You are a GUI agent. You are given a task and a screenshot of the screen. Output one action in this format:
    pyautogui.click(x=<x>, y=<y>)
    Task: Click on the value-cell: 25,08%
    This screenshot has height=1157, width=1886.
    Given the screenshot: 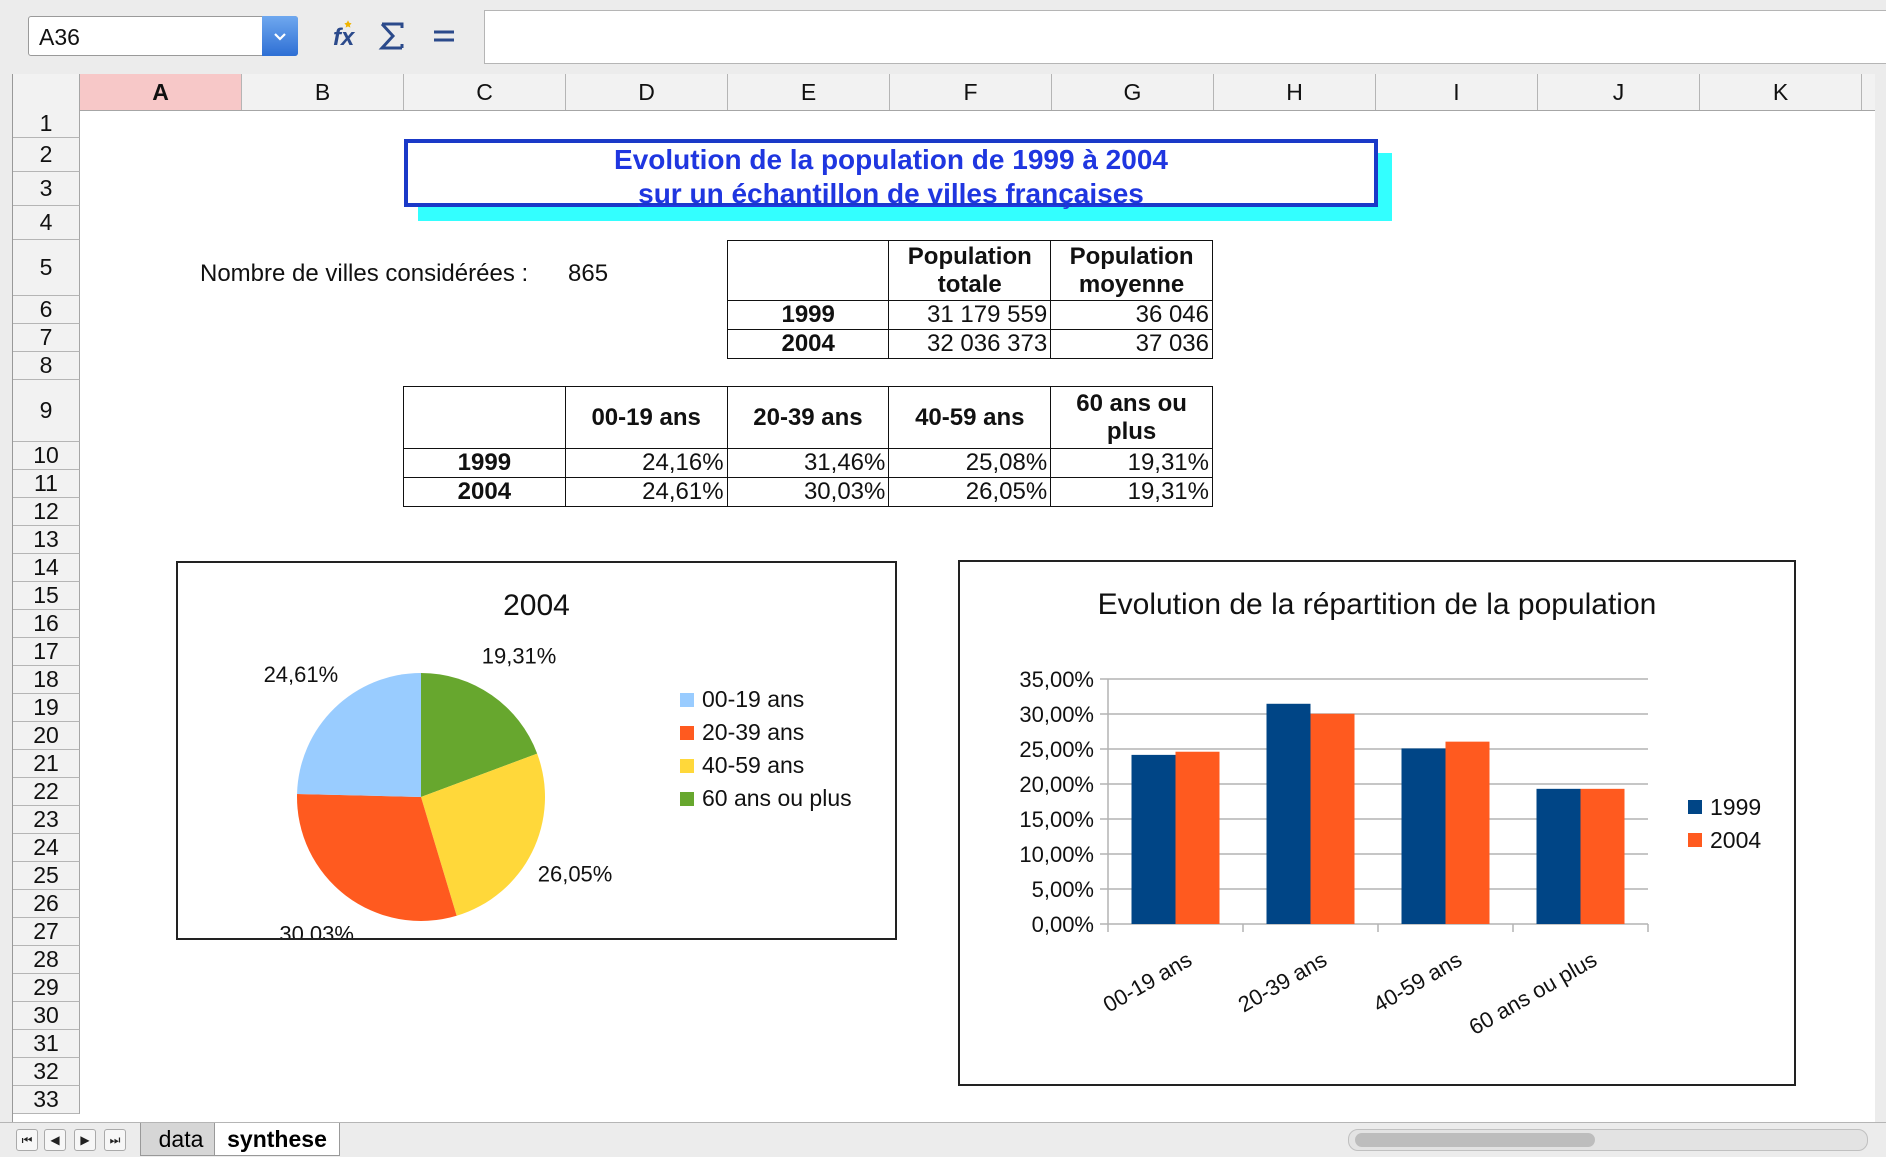 What is the action you would take?
    pyautogui.click(x=970, y=463)
    